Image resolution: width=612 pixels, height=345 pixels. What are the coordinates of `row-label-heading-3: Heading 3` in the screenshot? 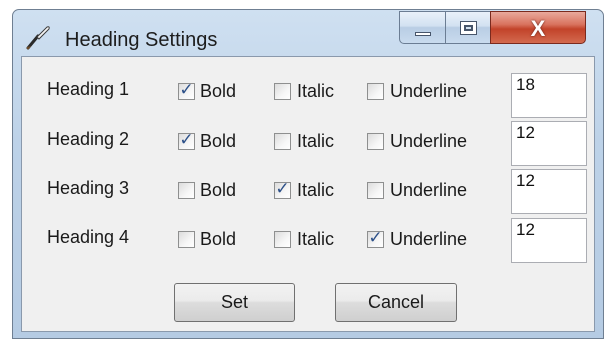 It's located at (88, 188).